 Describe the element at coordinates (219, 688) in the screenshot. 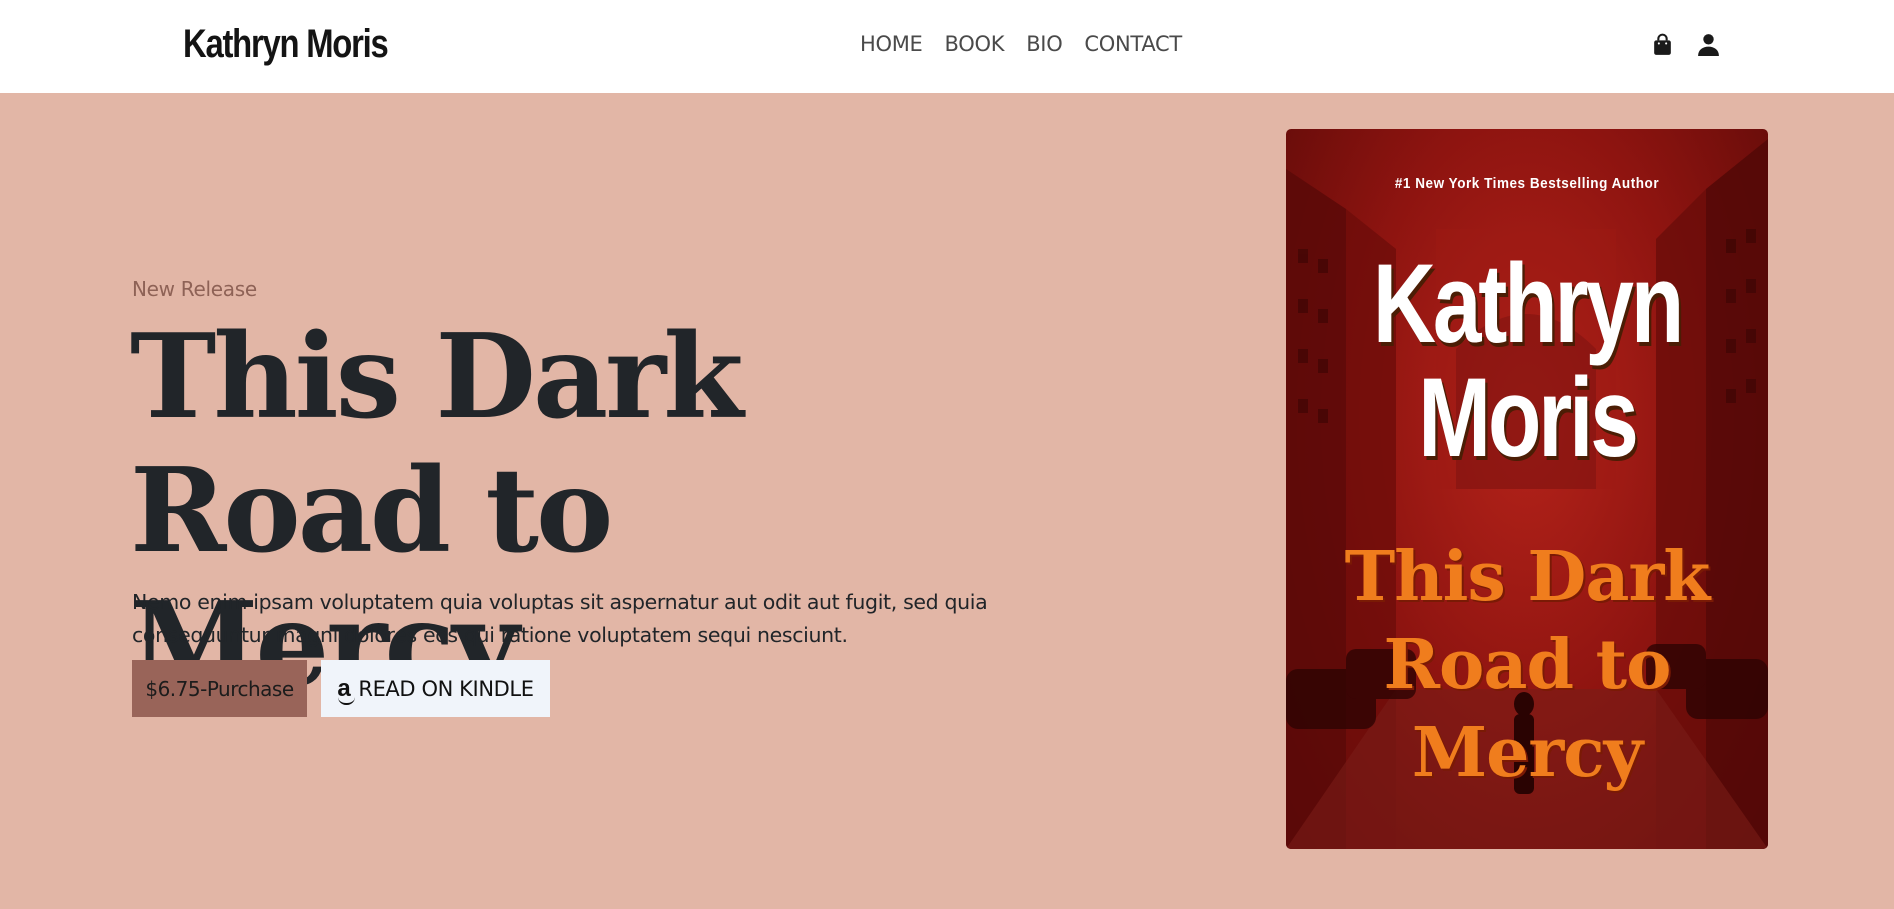

I see `purchase-button: $6.75-Purchase` at that location.